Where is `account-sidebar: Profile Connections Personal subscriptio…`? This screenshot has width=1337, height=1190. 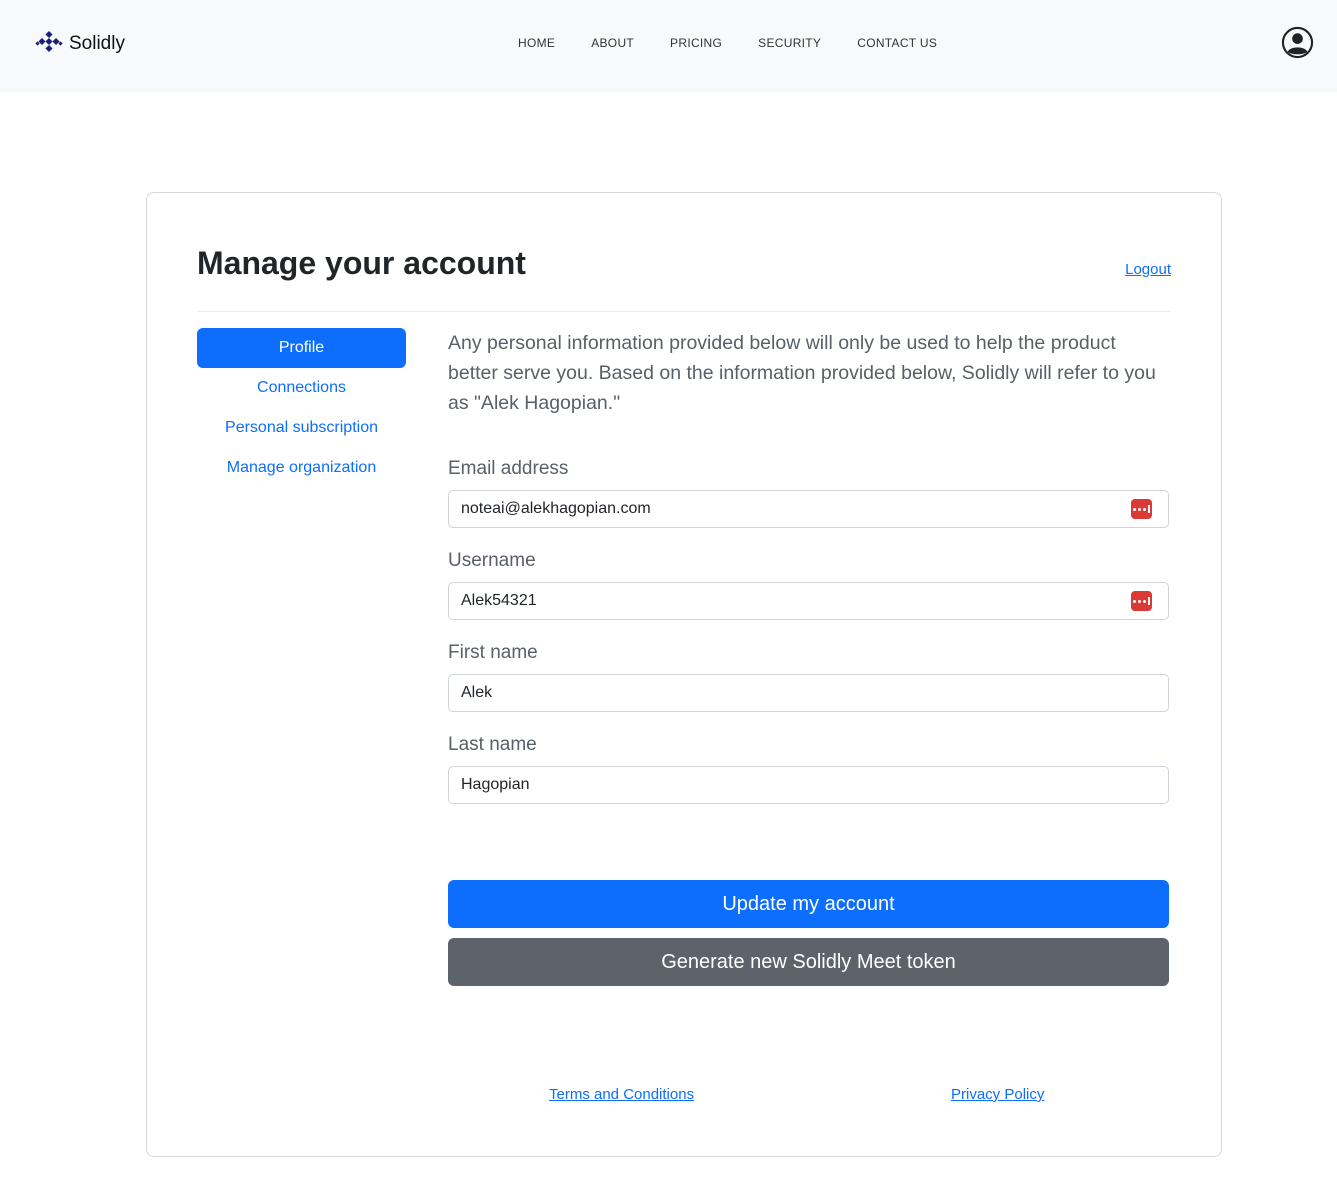
account-sidebar: Profile Connections Personal subscriptio… is located at coordinates (301, 408).